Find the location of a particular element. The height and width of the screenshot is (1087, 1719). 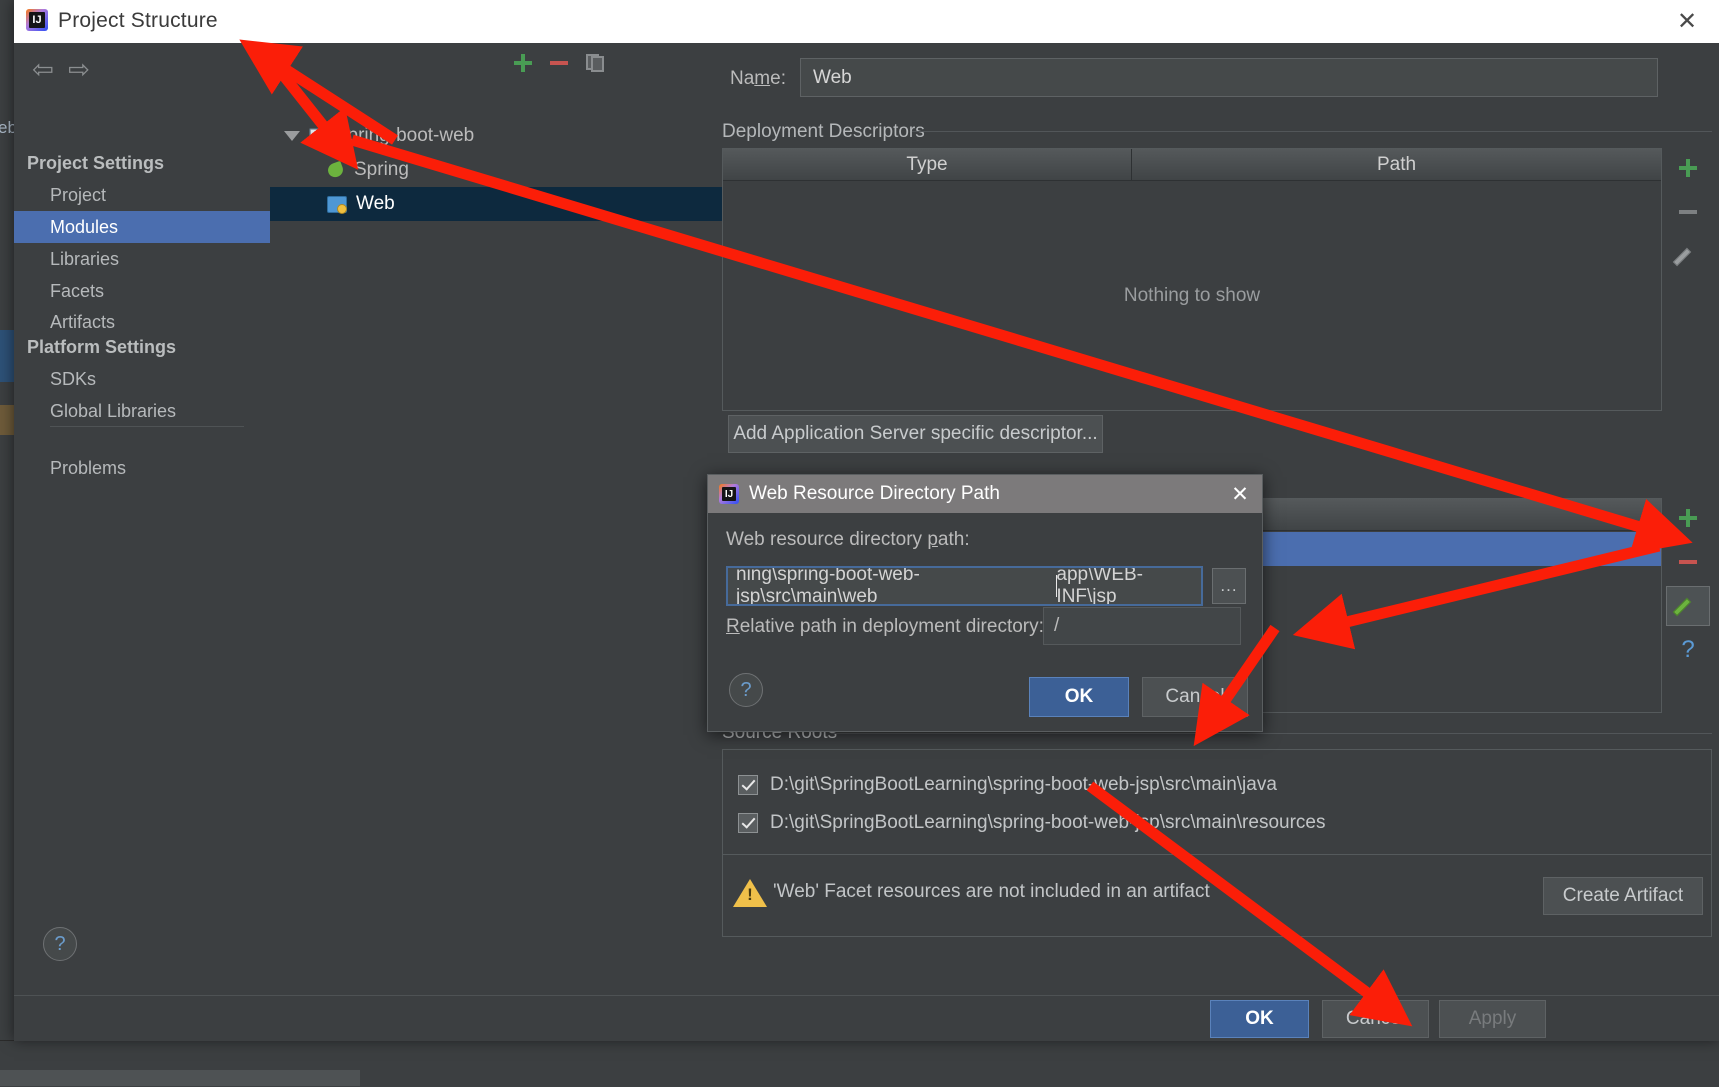

deployment-descriptors-group-label: Deployment Descriptors is located at coordinates (828, 132).